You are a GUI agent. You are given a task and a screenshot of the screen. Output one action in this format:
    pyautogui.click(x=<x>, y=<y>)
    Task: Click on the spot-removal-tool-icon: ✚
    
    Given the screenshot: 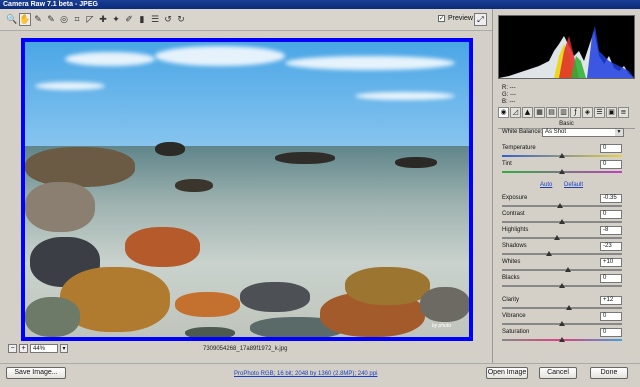 What is the action you would take?
    pyautogui.click(x=103, y=19)
    